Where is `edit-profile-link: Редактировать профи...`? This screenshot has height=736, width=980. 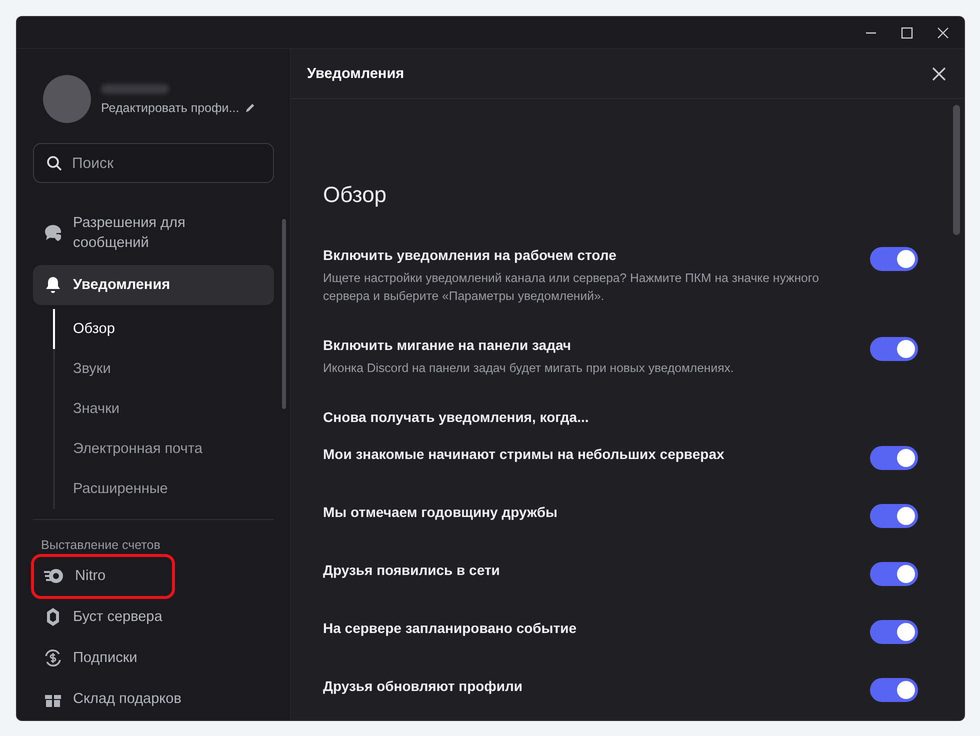
edit-profile-link: Редактировать профи... is located at coordinates (178, 107).